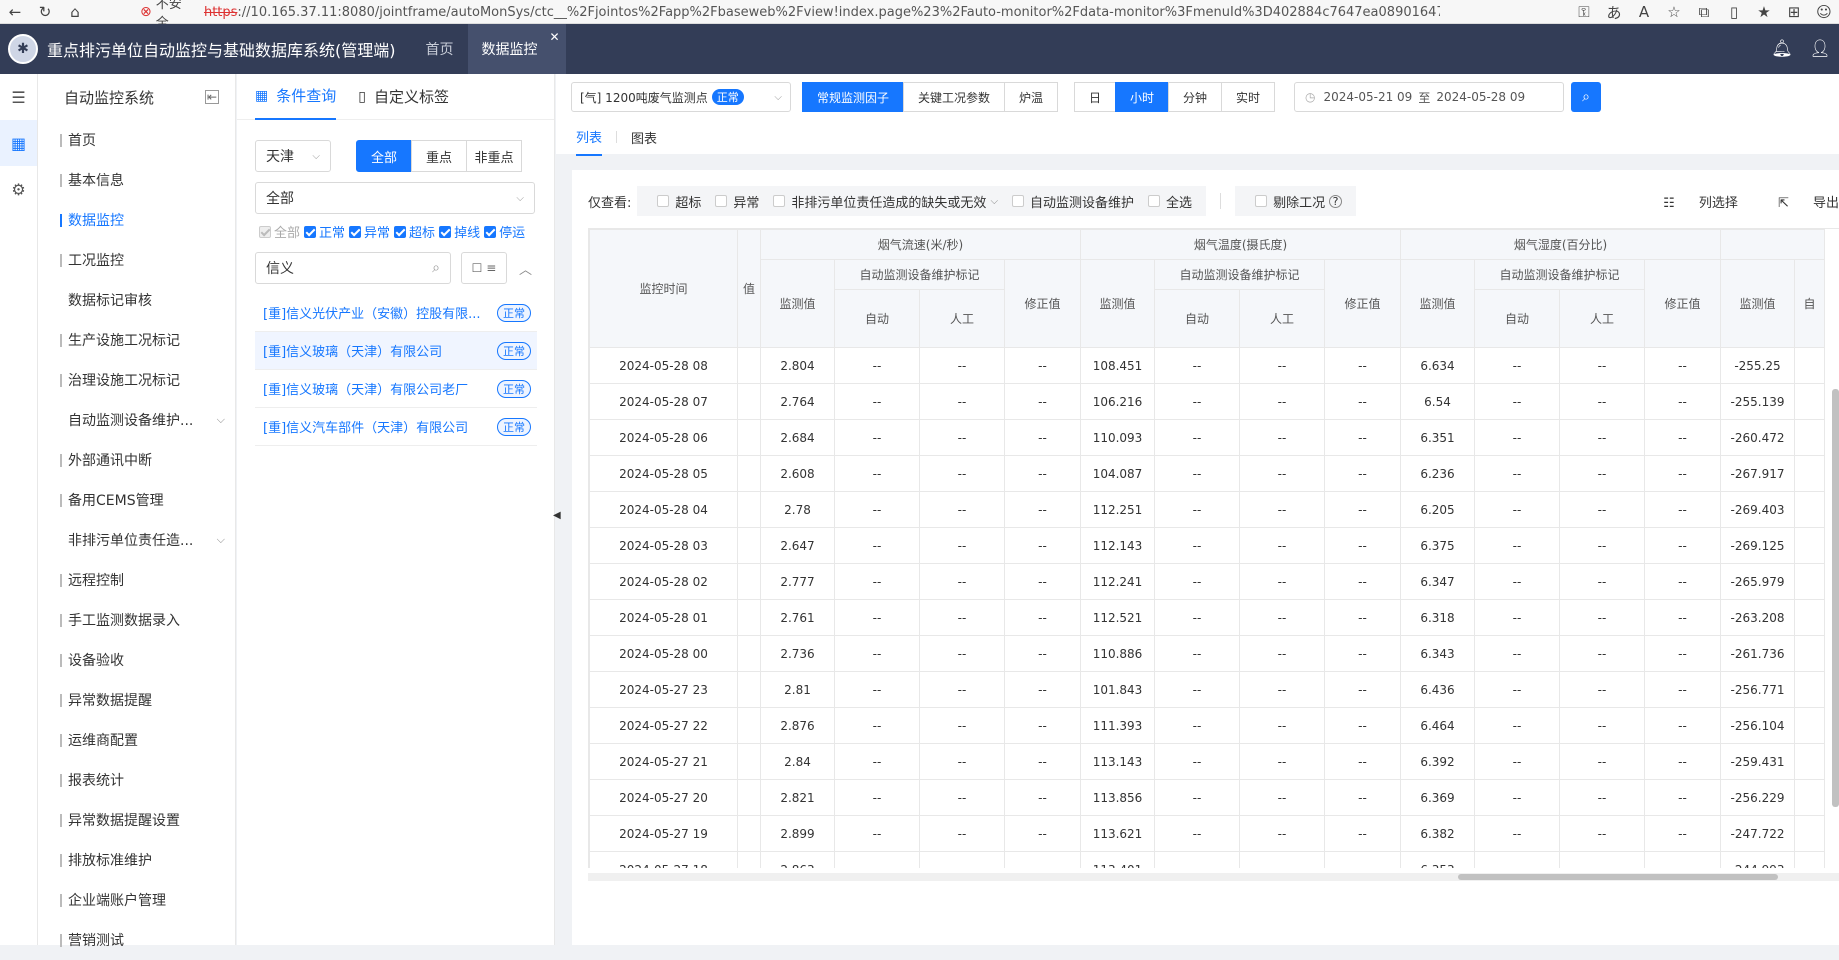 The height and width of the screenshot is (960, 1839). I want to click on search-button: ⌕, so click(1586, 97).